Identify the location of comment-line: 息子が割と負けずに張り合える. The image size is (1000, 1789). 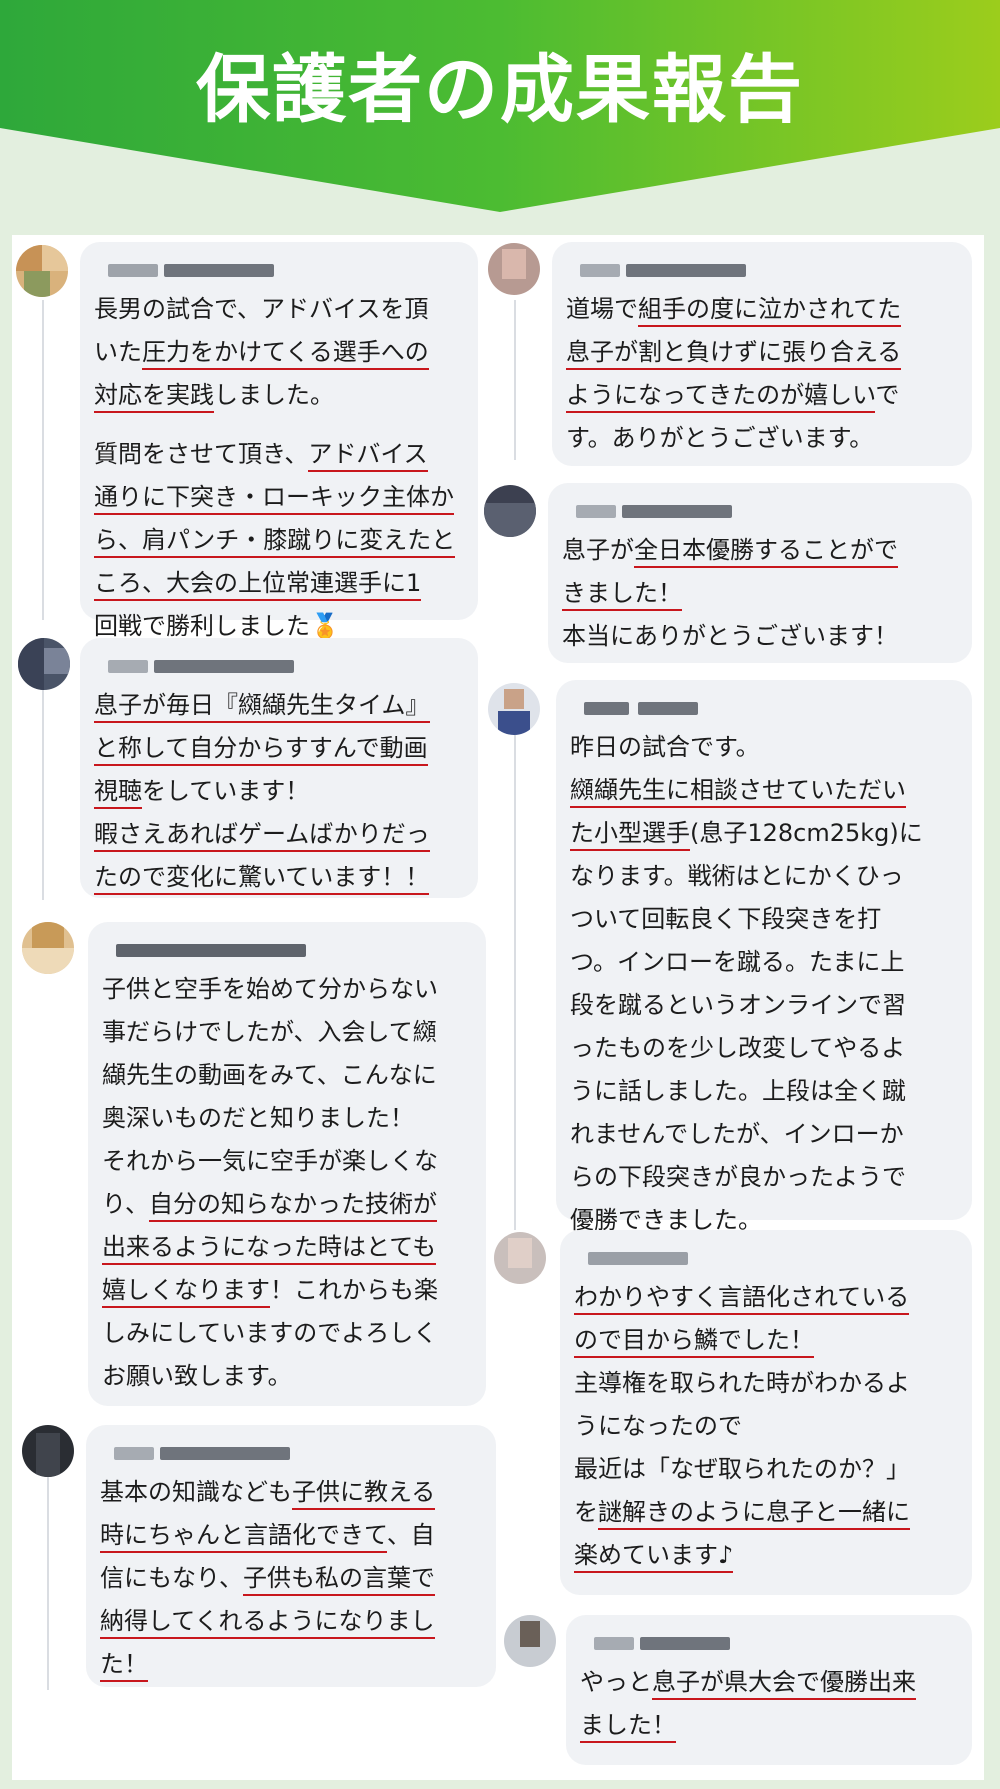
(761, 352).